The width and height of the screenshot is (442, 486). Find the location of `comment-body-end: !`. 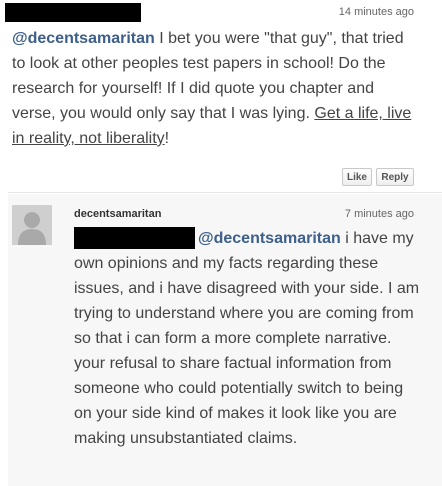

comment-body-end: ! is located at coordinates (167, 138).